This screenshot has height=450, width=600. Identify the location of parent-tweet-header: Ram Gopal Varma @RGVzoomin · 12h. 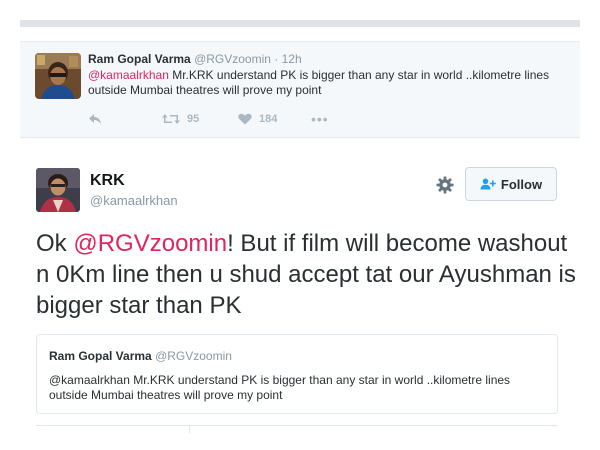
(195, 59).